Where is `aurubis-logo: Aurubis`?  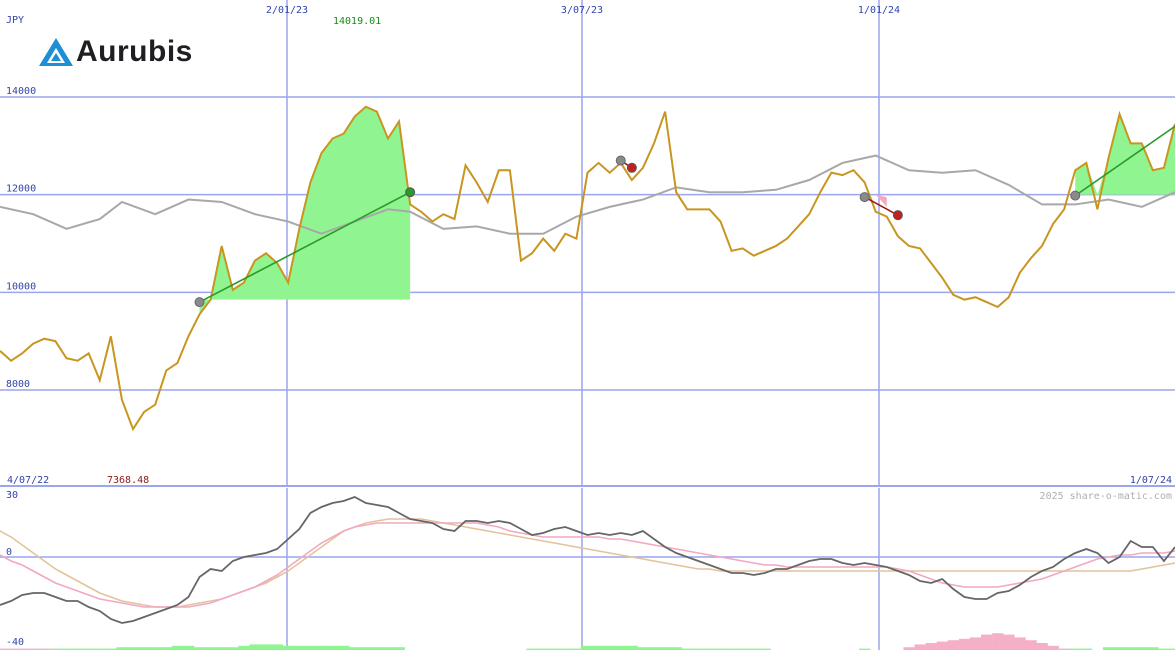 aurubis-logo: Aurubis is located at coordinates (115, 52).